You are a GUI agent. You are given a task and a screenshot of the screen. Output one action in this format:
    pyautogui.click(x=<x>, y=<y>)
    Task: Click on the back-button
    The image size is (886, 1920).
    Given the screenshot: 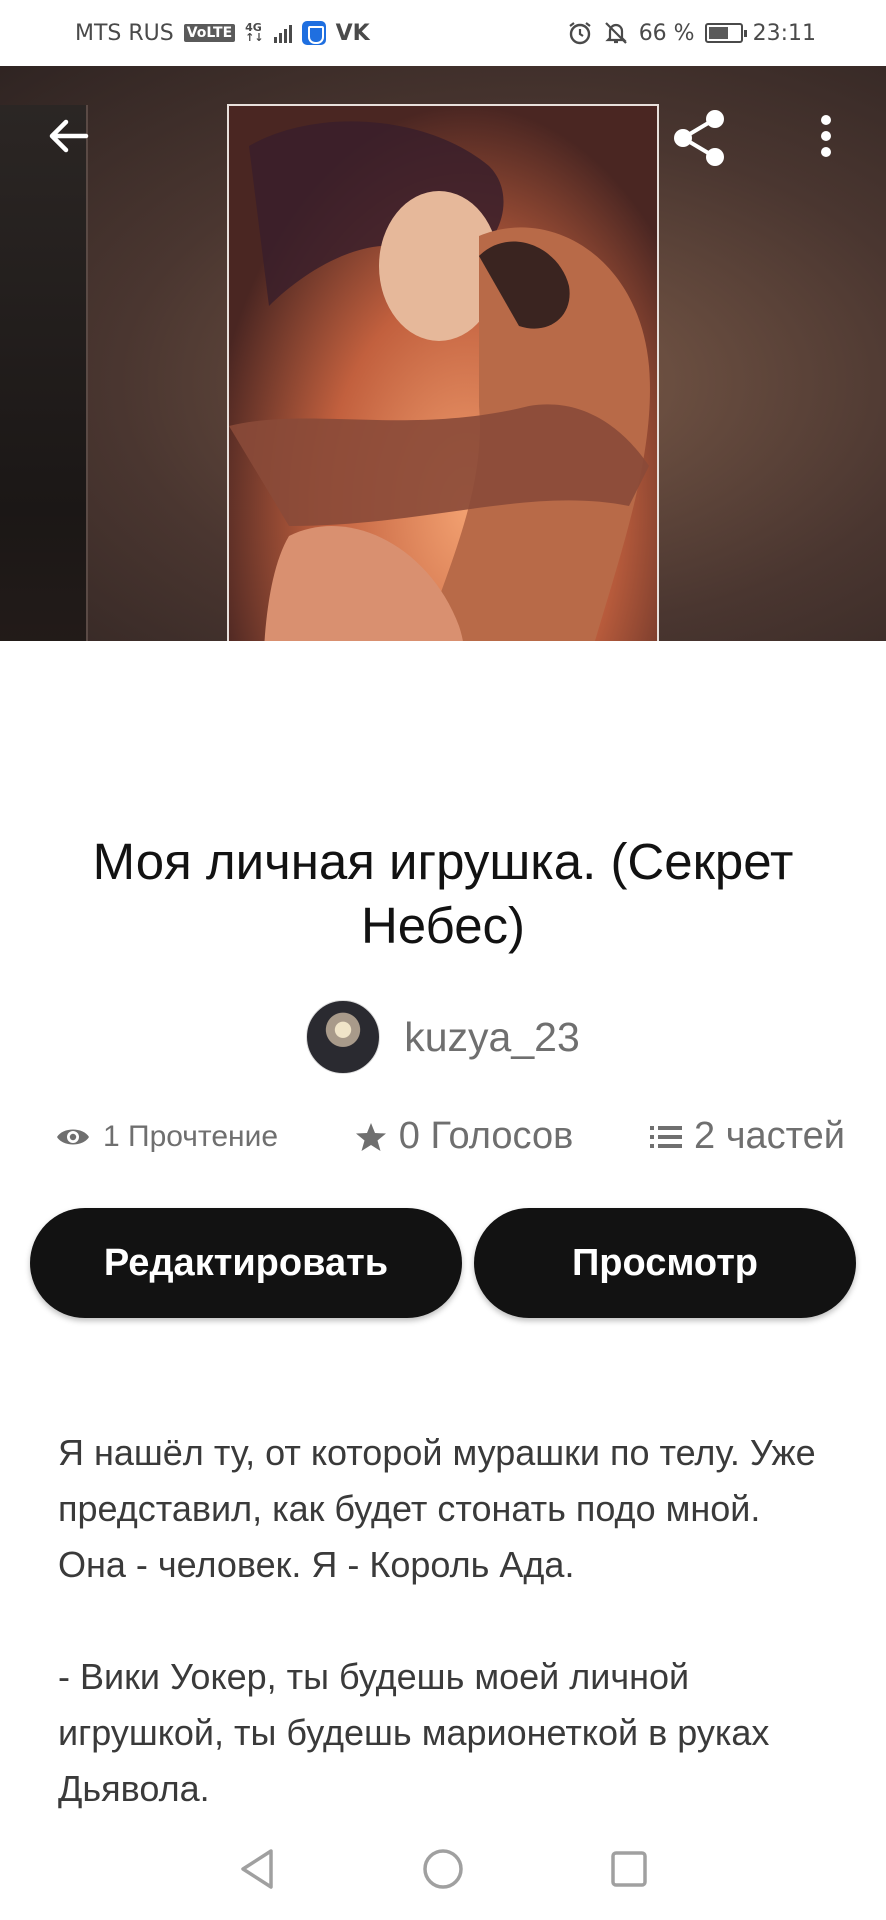 What is the action you would take?
    pyautogui.click(x=68, y=136)
    